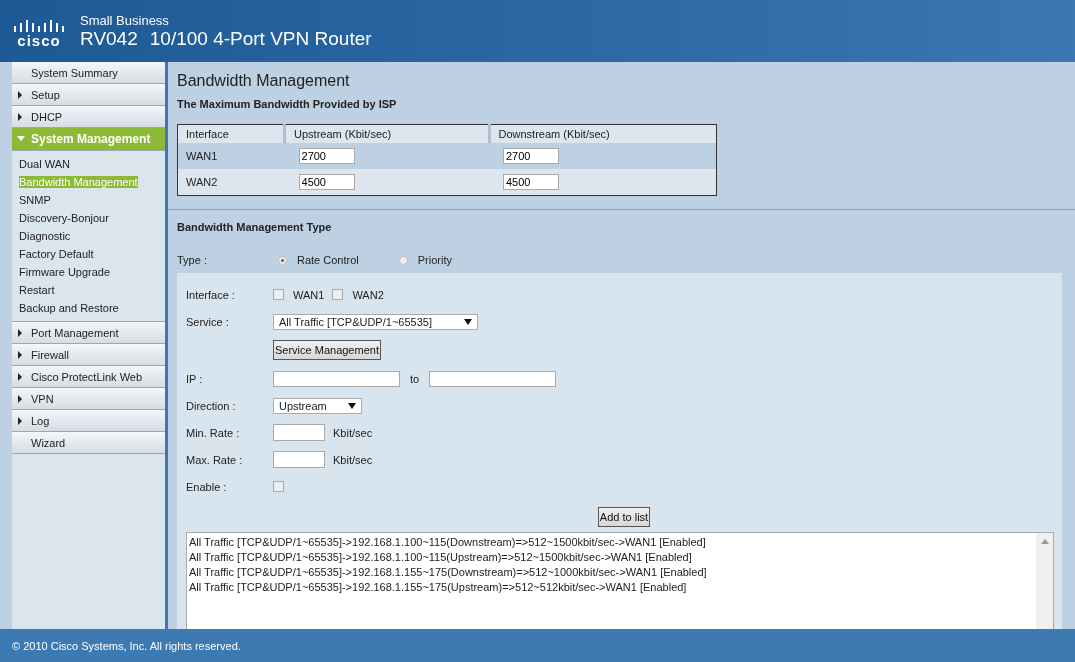 Image resolution: width=1075 pixels, height=662 pixels. I want to click on service-dropdown: All Traffic [TCP&UDP/1~65535], so click(375, 321).